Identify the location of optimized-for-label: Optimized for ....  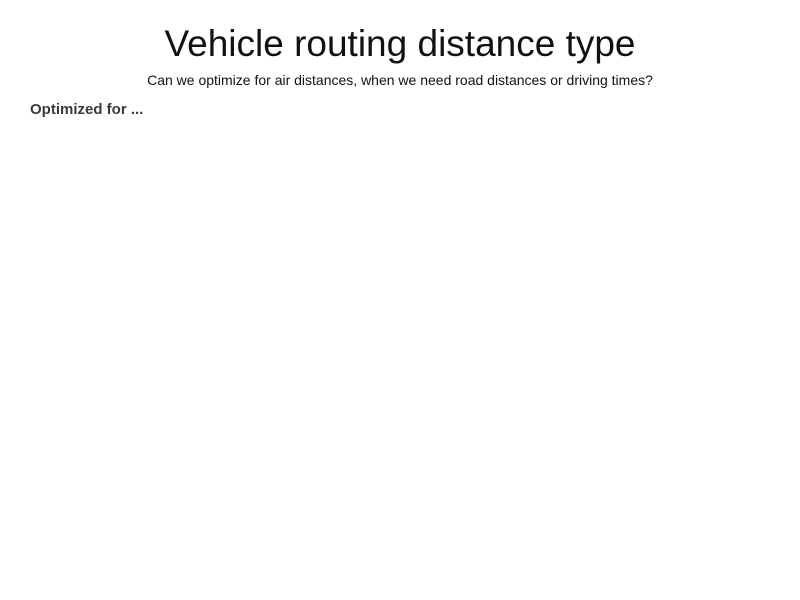
(87, 109).